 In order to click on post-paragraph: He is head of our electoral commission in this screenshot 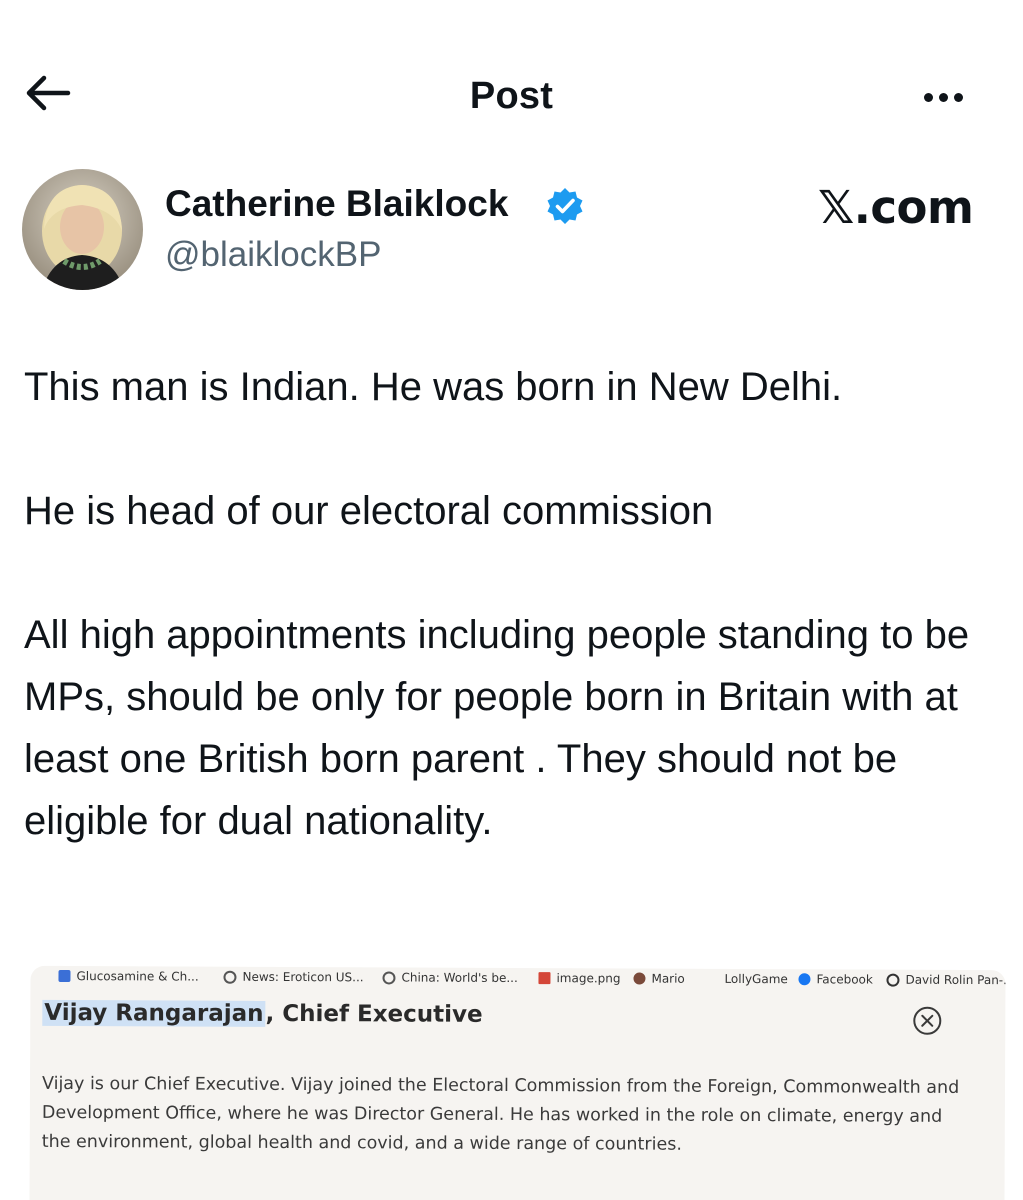, I will do `click(369, 511)`.